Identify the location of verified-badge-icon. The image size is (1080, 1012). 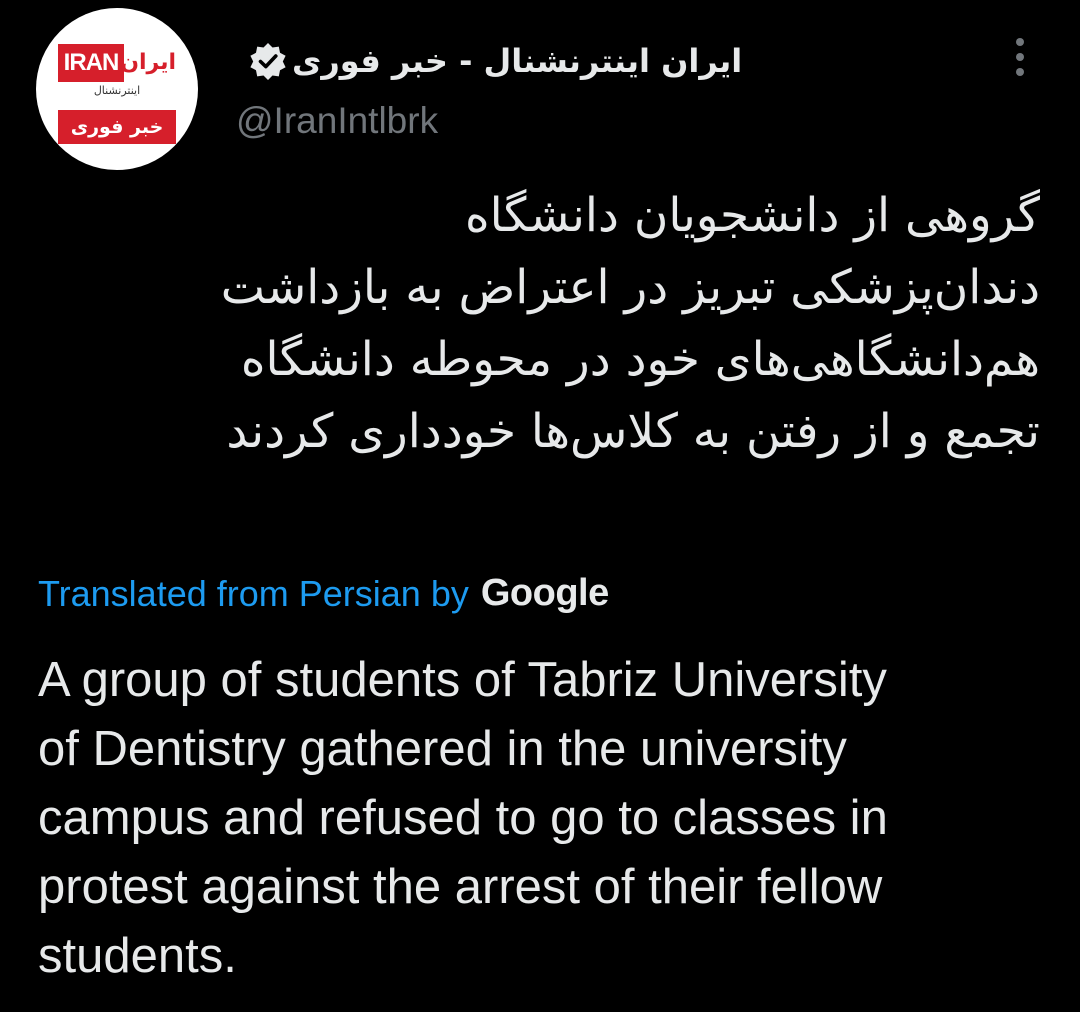
(268, 61).